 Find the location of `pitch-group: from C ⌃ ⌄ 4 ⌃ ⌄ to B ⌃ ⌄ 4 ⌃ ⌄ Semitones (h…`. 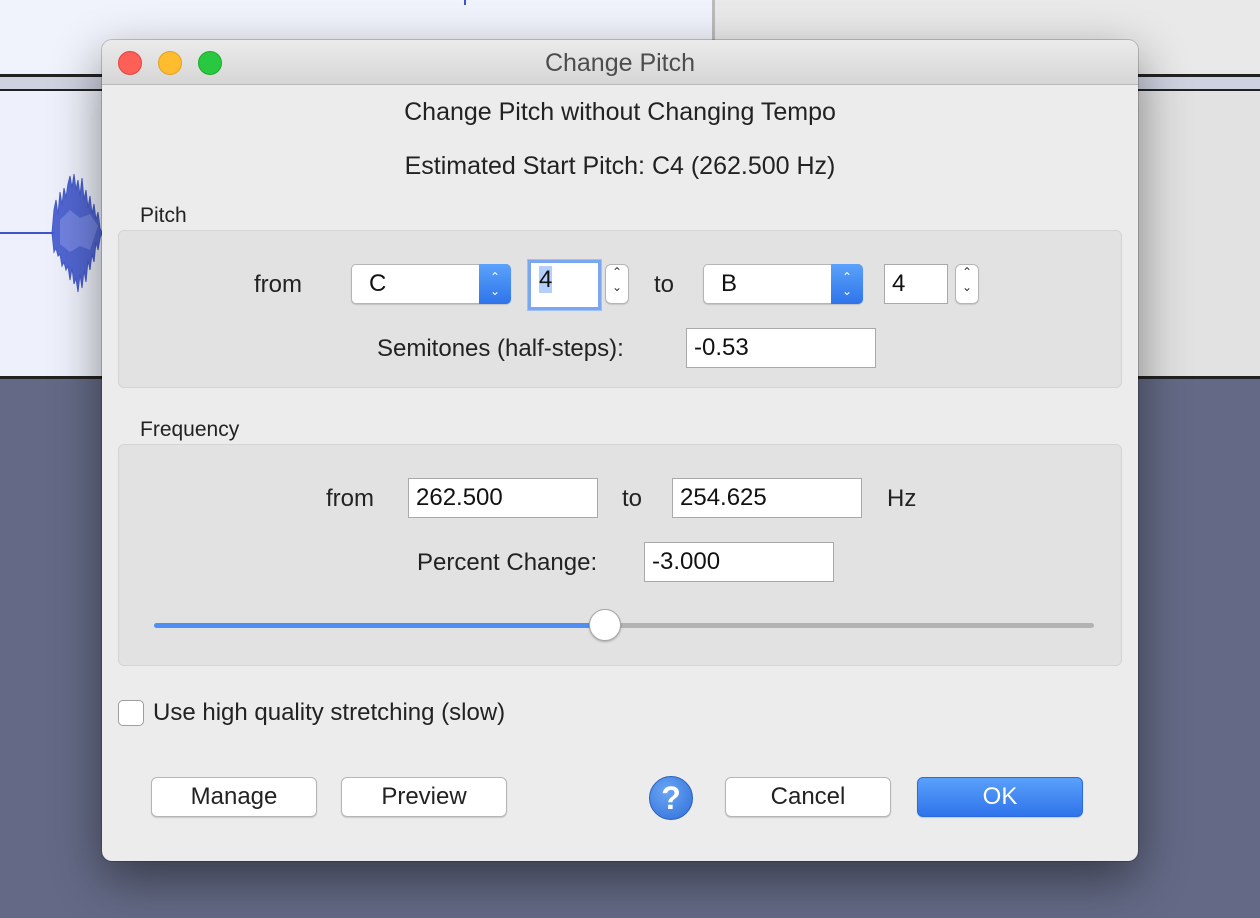

pitch-group: from C ⌃ ⌄ 4 ⌃ ⌄ to B ⌃ ⌄ 4 ⌃ ⌄ Semitones (h… is located at coordinates (620, 309).